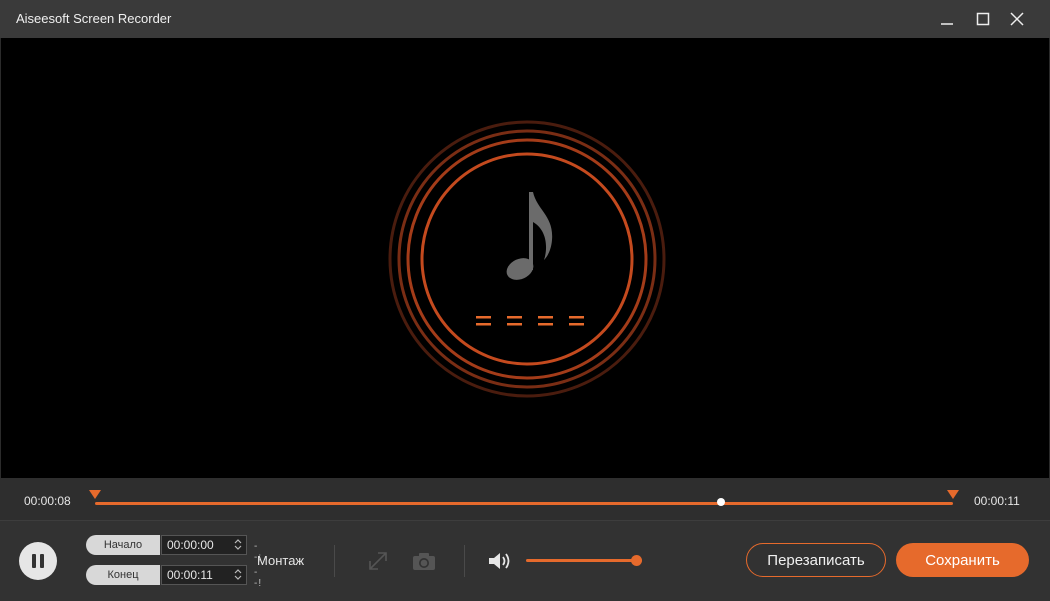 Image resolution: width=1050 pixels, height=601 pixels. I want to click on rerecord-button: Перезаписать, so click(816, 560).